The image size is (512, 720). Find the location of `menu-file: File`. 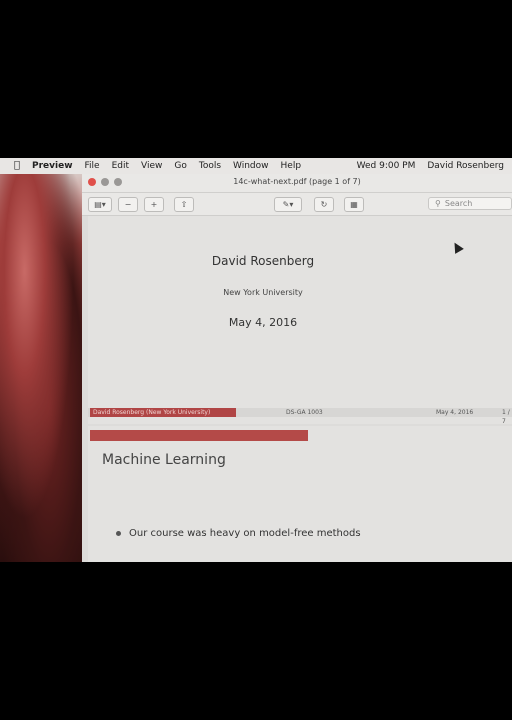

menu-file: File is located at coordinates (92, 166).